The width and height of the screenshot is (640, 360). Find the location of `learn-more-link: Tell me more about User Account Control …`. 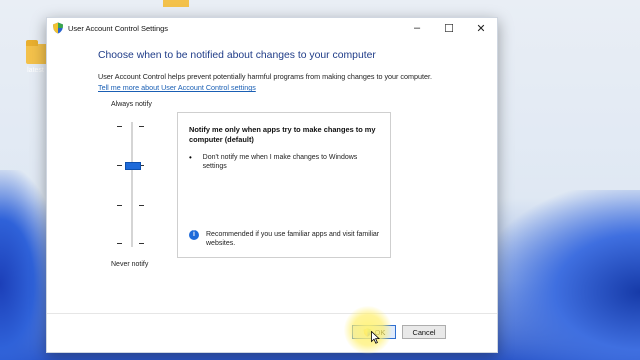

learn-more-link: Tell me more about User Account Control … is located at coordinates (297, 87).